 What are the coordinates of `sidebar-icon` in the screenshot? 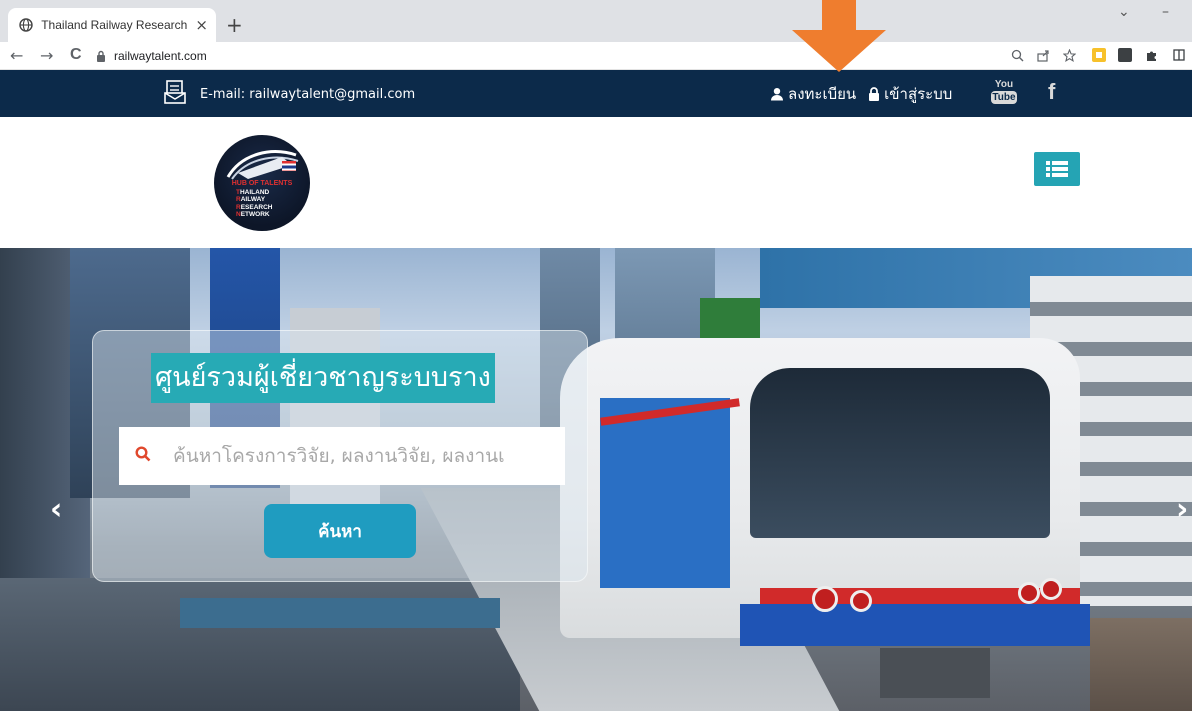 It's located at (1179, 55).